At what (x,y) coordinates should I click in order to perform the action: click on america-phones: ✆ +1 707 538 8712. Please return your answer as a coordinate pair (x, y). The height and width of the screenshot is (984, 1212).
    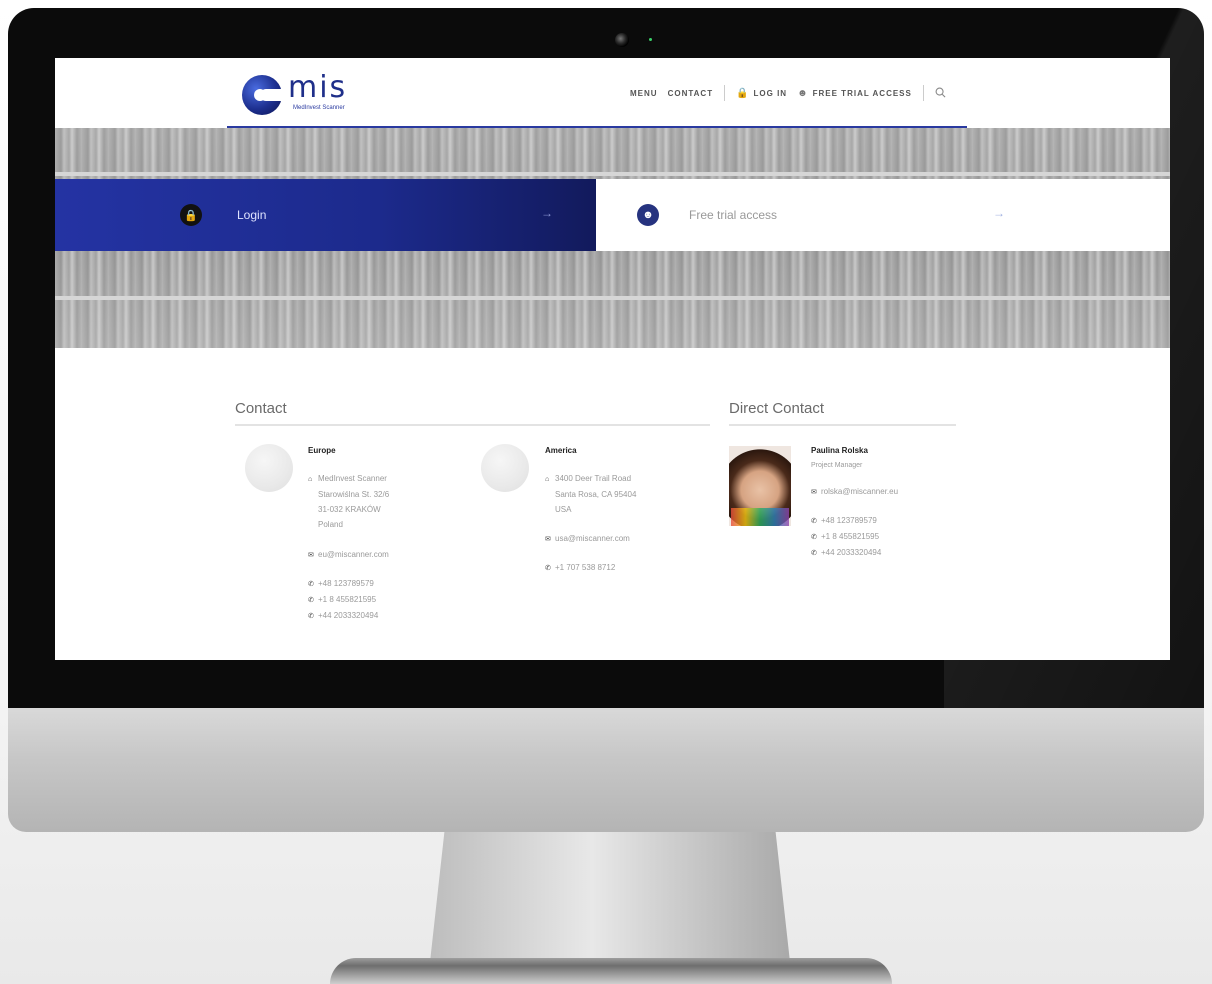
    Looking at the image, I should click on (580, 568).